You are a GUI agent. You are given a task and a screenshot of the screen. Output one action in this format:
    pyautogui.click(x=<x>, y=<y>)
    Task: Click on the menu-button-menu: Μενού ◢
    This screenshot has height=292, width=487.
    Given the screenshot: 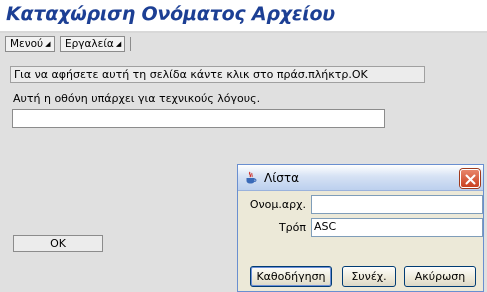 What is the action you would take?
    pyautogui.click(x=30, y=44)
    